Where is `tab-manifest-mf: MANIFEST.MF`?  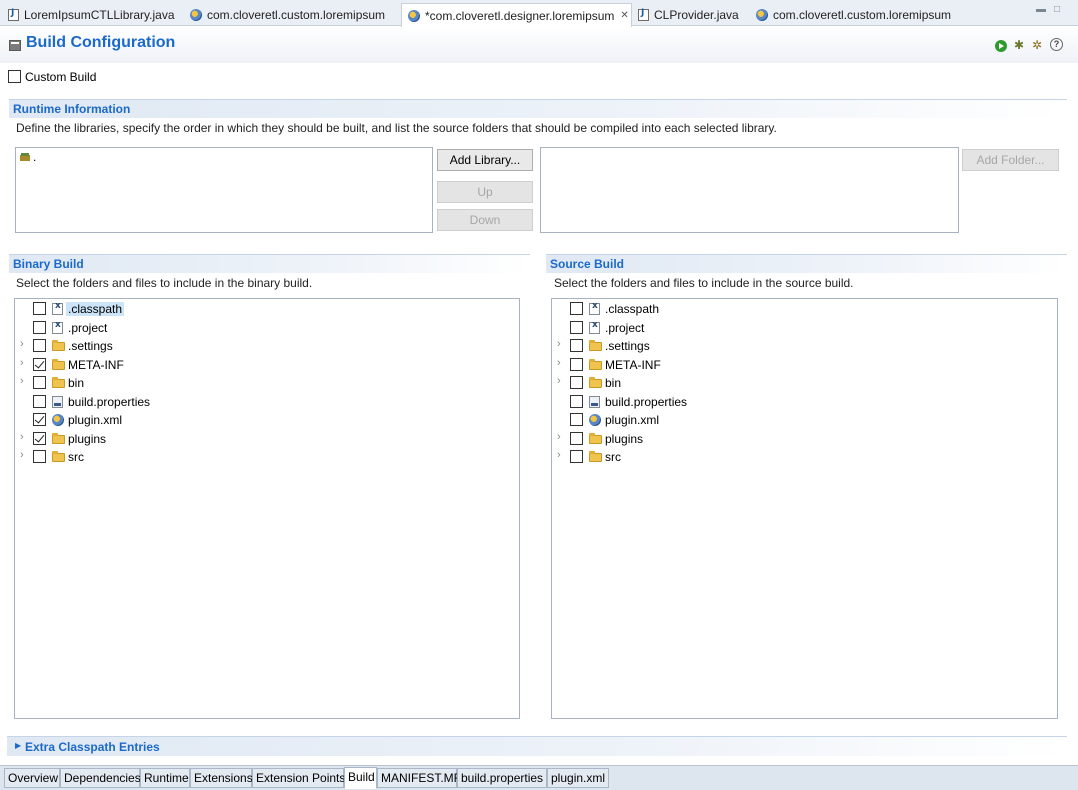
tab-manifest-mf: MANIFEST.MF is located at coordinates (419, 778).